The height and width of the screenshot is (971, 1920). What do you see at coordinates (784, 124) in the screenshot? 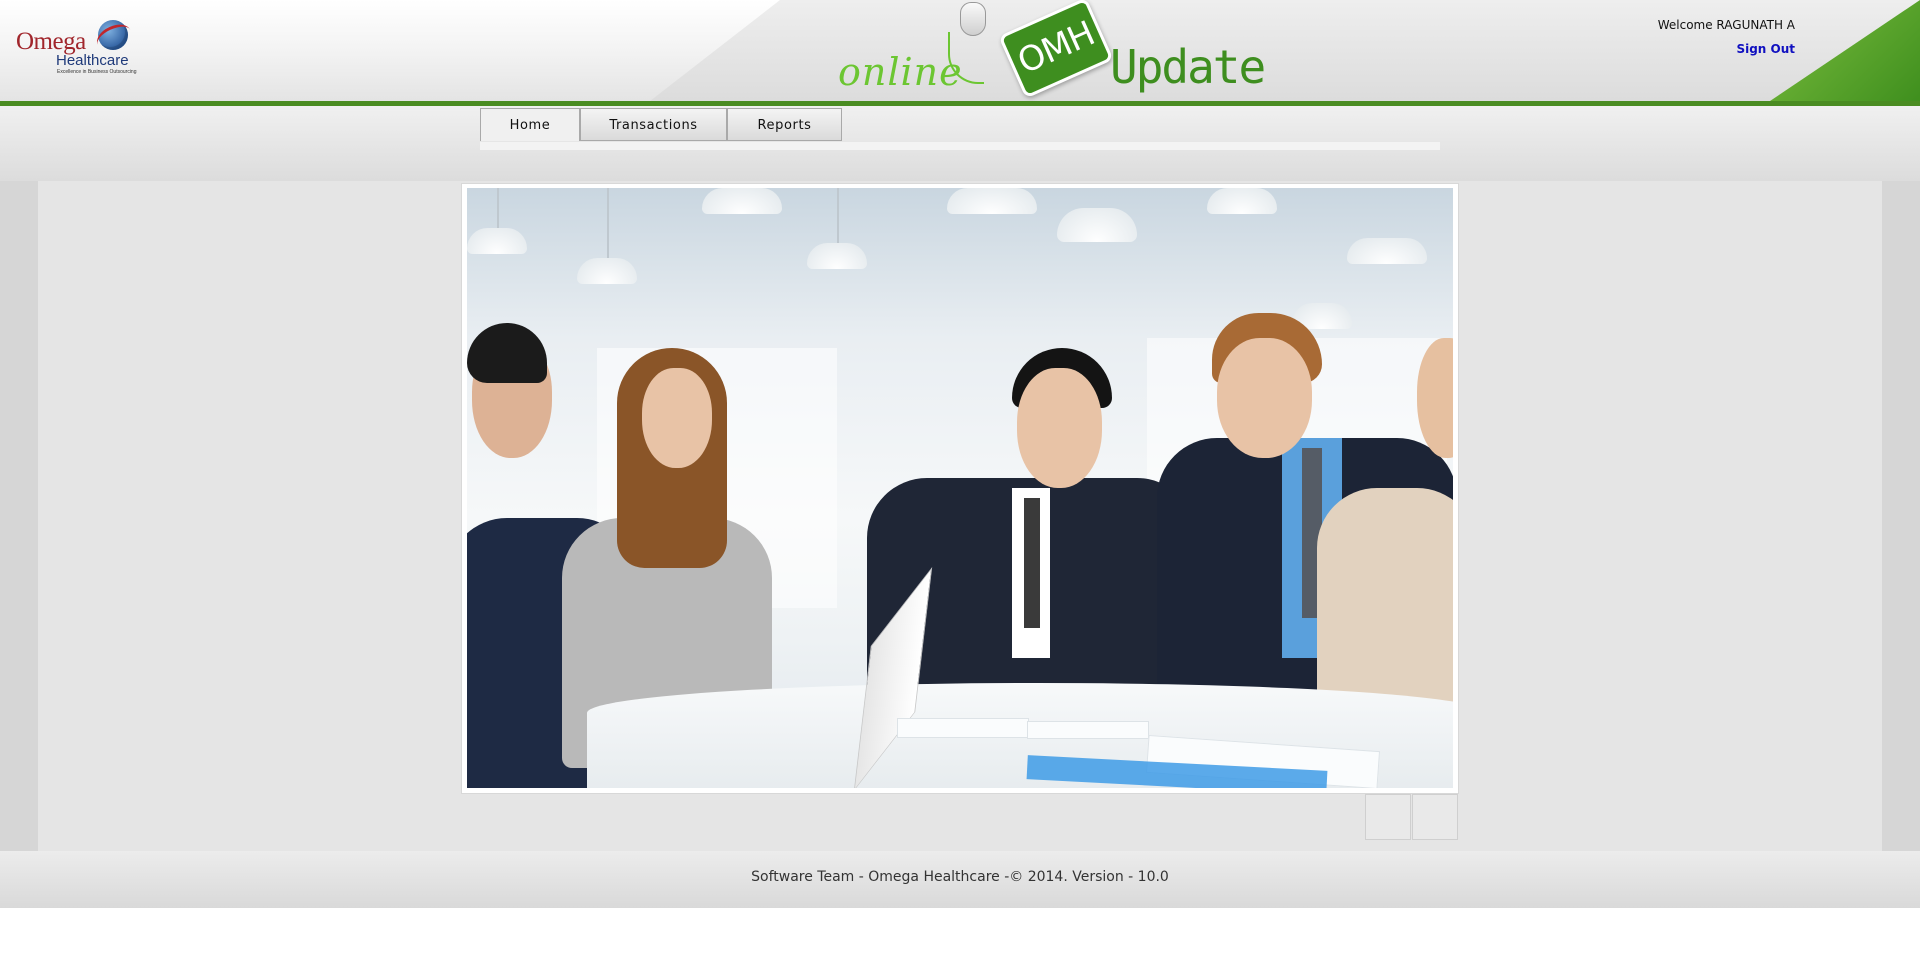
I see `tab-reports: Reports` at bounding box center [784, 124].